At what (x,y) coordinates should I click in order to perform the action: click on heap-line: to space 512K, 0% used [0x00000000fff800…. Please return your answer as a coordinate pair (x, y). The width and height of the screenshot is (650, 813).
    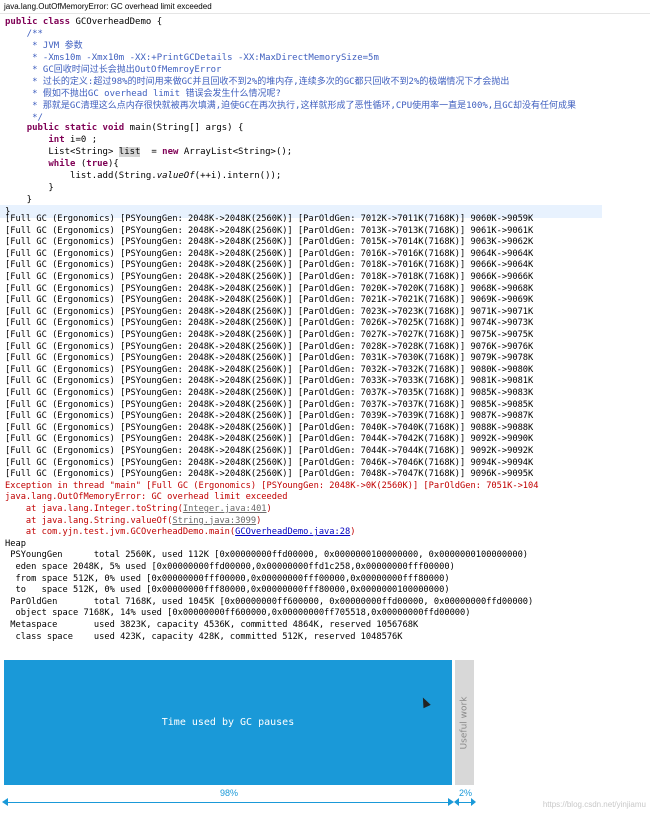
    Looking at the image, I should click on (227, 590).